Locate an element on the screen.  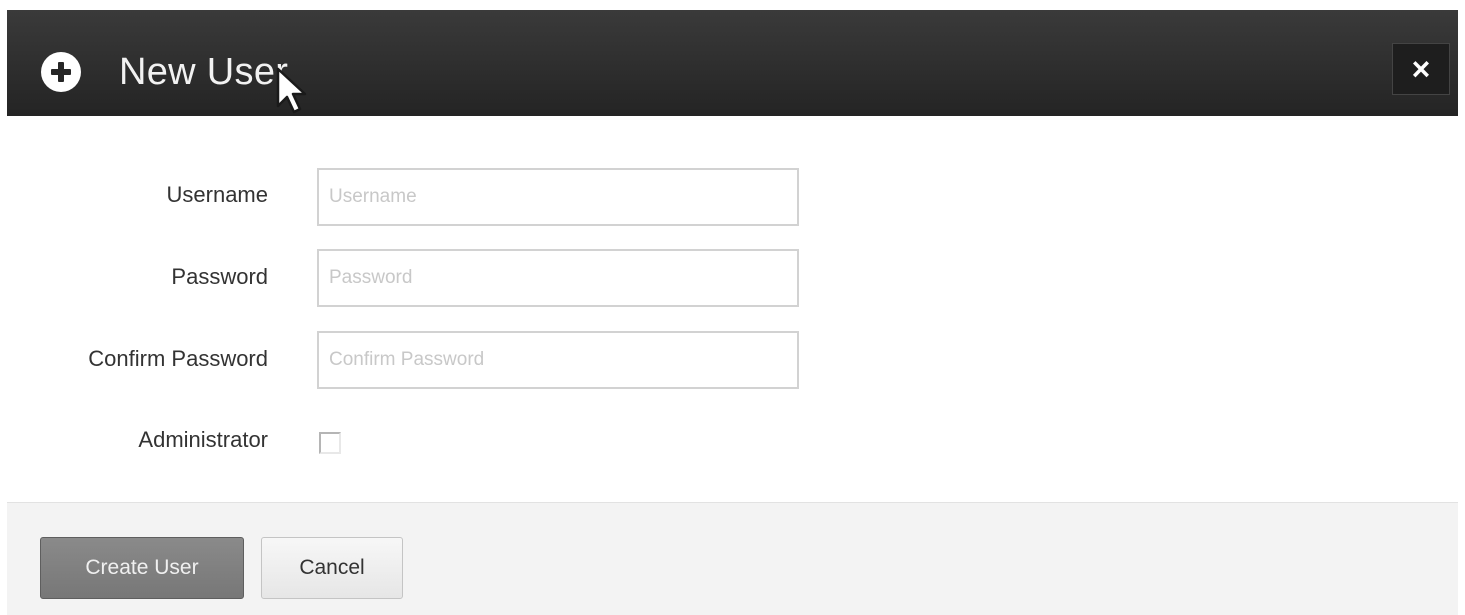
close-icon: × is located at coordinates (1421, 69).